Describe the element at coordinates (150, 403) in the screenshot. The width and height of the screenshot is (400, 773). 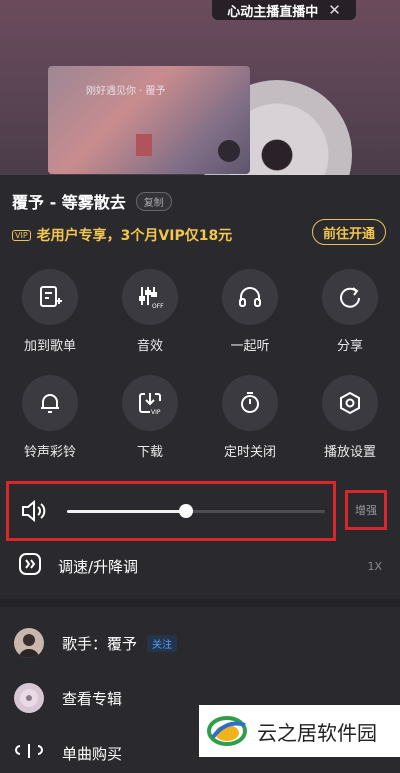
I see `download-vip-icon: VIP` at that location.